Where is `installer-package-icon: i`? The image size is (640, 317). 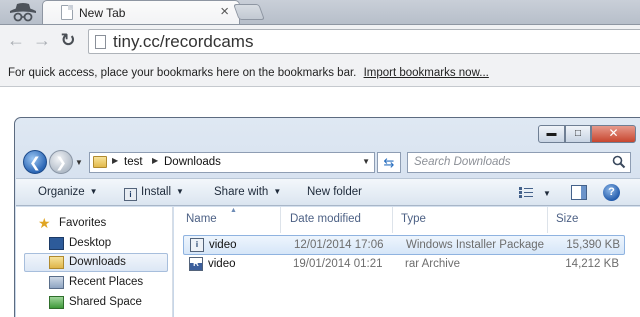
installer-package-icon: i is located at coordinates (197, 245).